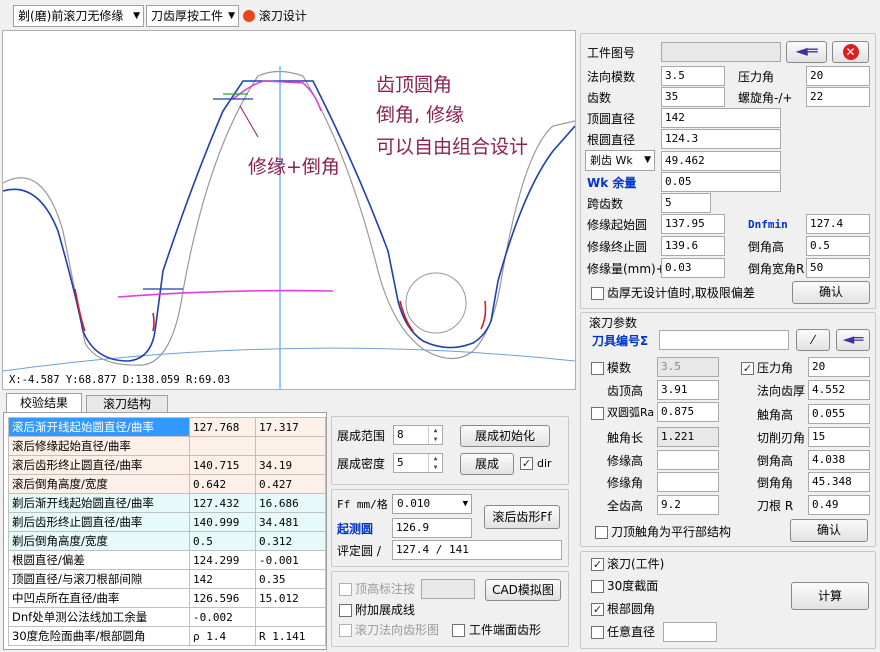 This screenshot has height=652, width=880. Describe the element at coordinates (693, 76) in the screenshot. I see `normal-module-input: 3.5` at that location.